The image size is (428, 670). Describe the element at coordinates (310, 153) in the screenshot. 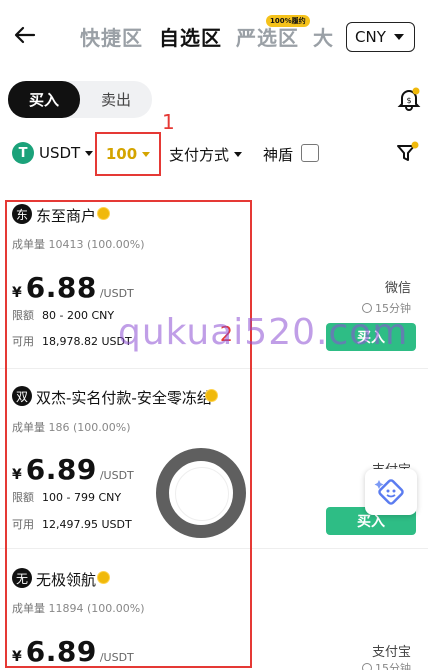

I see `shield-checkbox` at that location.